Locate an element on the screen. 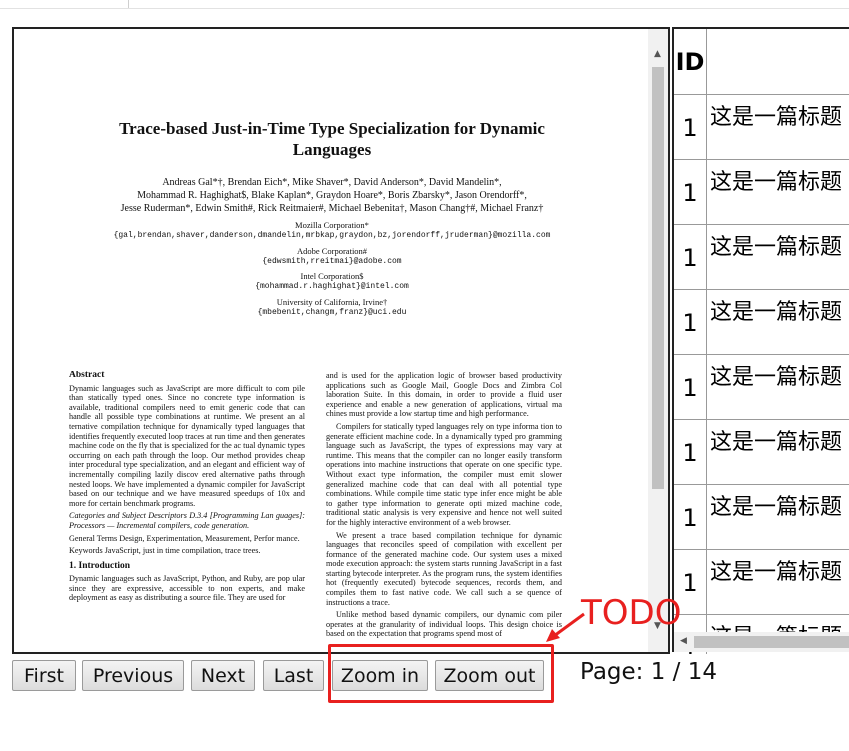 This screenshot has width=849, height=751. first-page-button: First is located at coordinates (44, 675).